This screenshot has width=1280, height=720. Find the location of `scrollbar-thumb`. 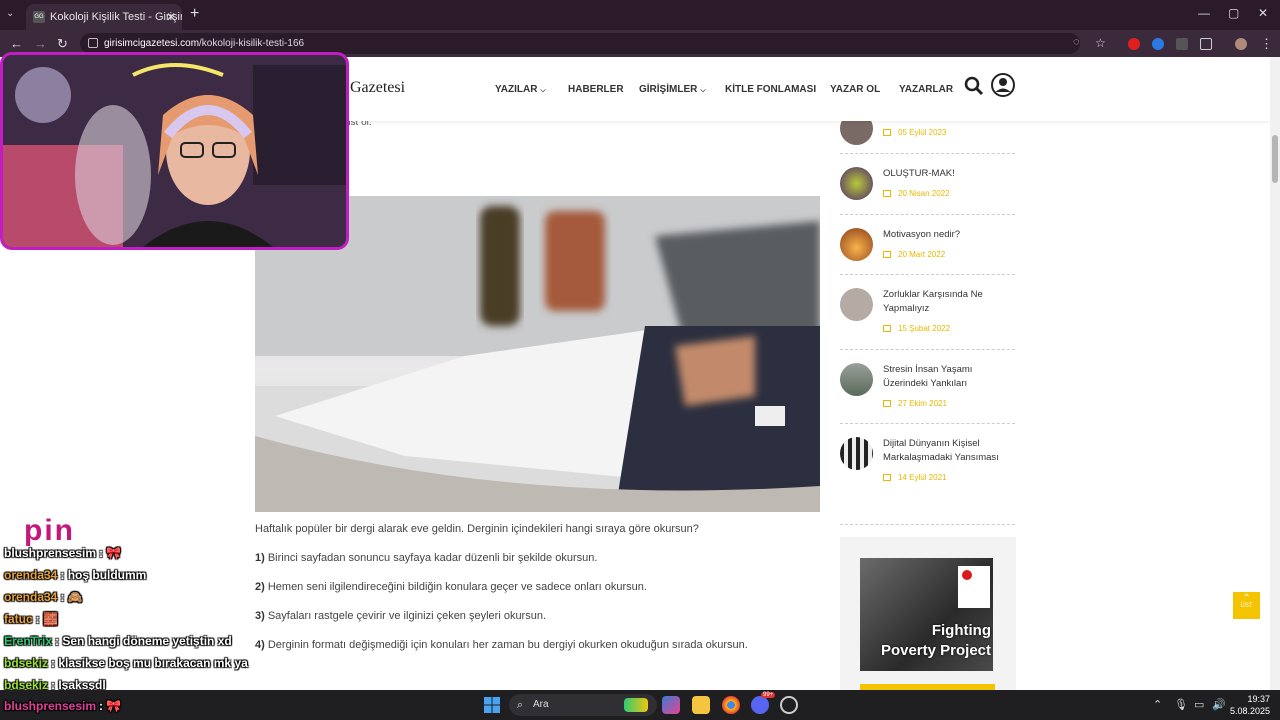

scrollbar-thumb is located at coordinates (1275, 159).